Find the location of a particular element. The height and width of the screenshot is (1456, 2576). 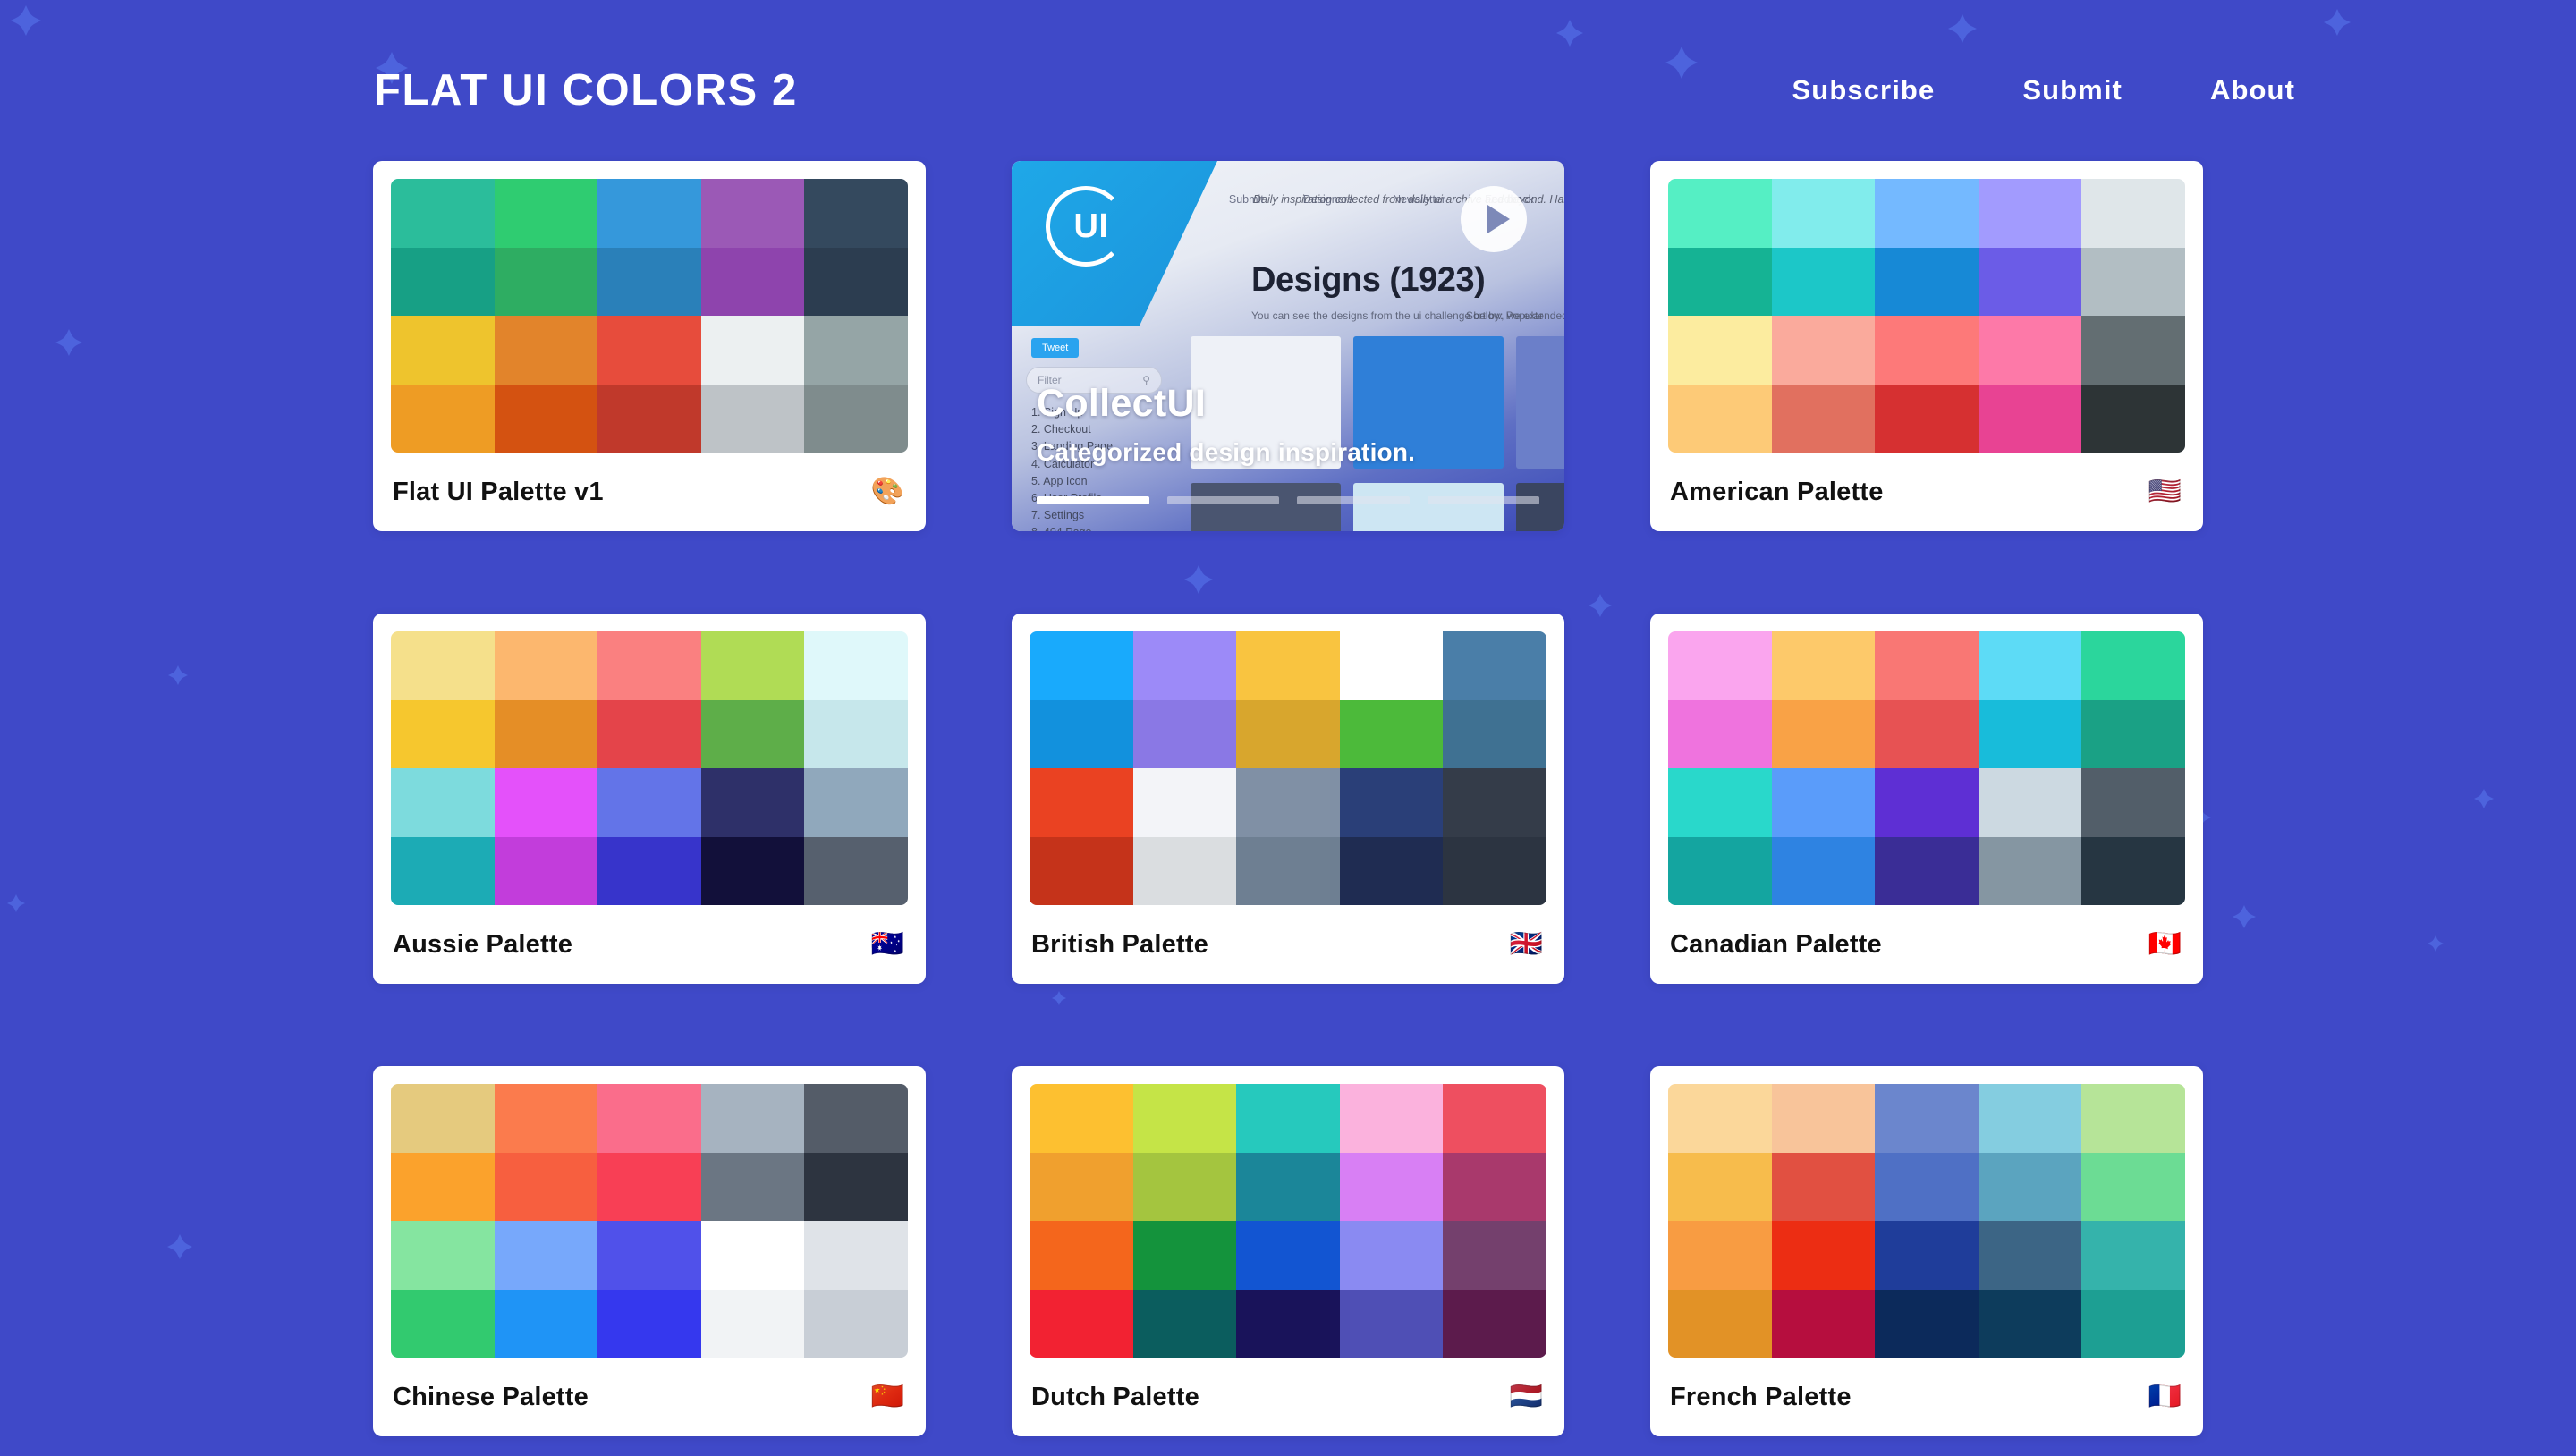

palette-card: Aussie Palette 🇦🇺 is located at coordinates (649, 799).